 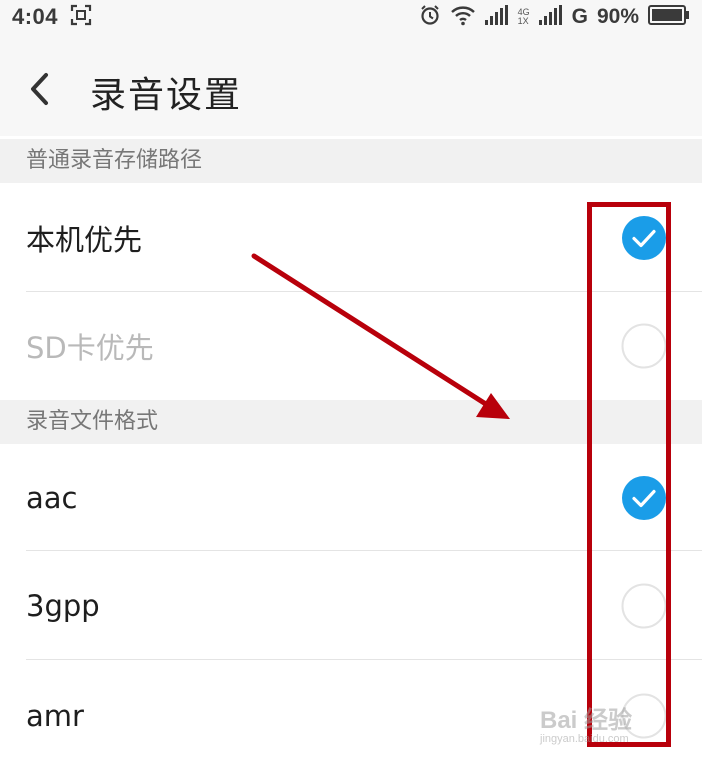 I want to click on screenshot-icon, so click(x=81, y=17).